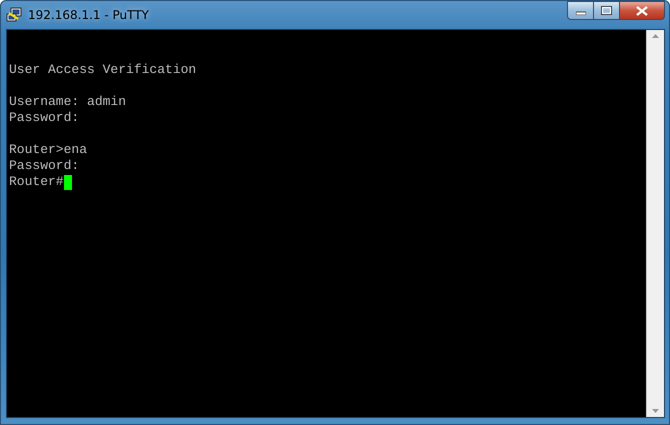 The image size is (670, 425). I want to click on computer-icon, so click(14, 15).